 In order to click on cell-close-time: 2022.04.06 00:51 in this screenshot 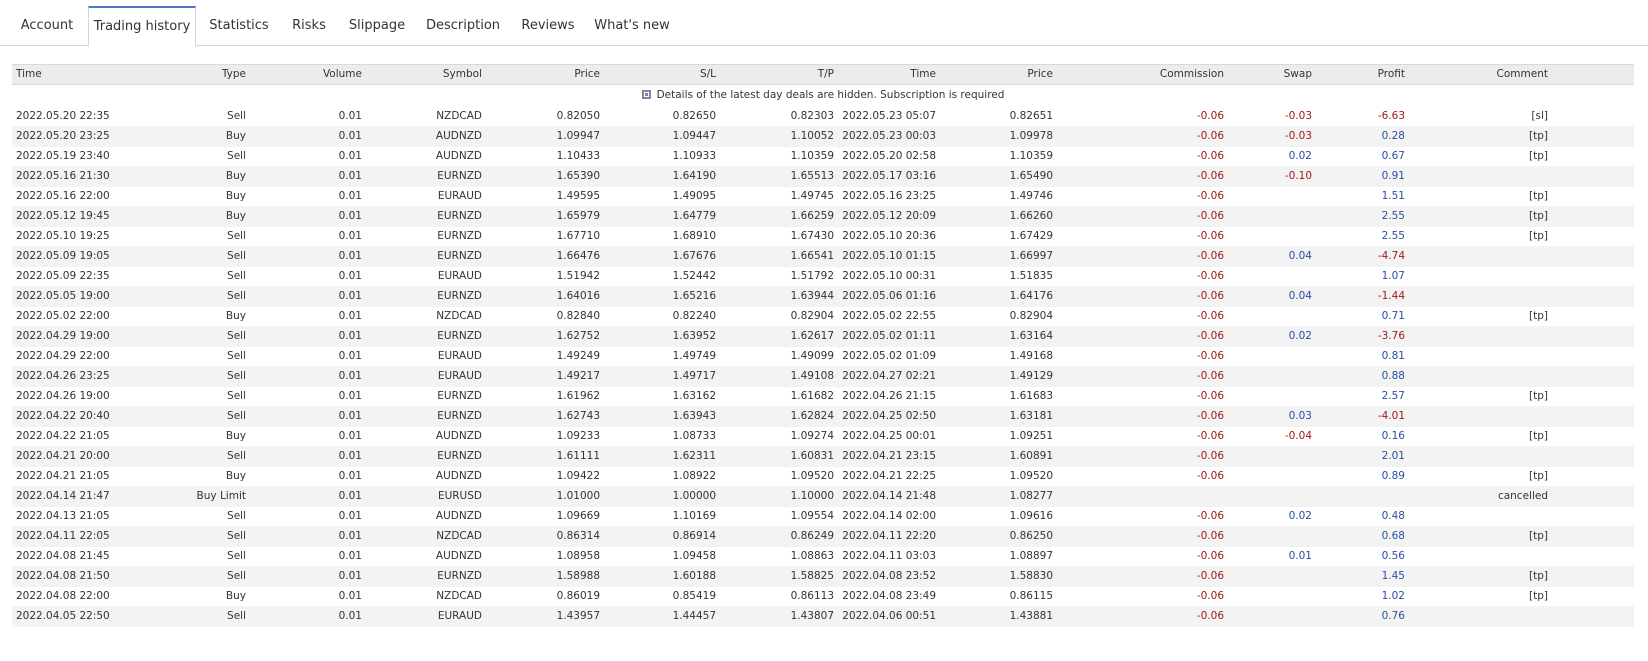, I will do `click(889, 616)`.